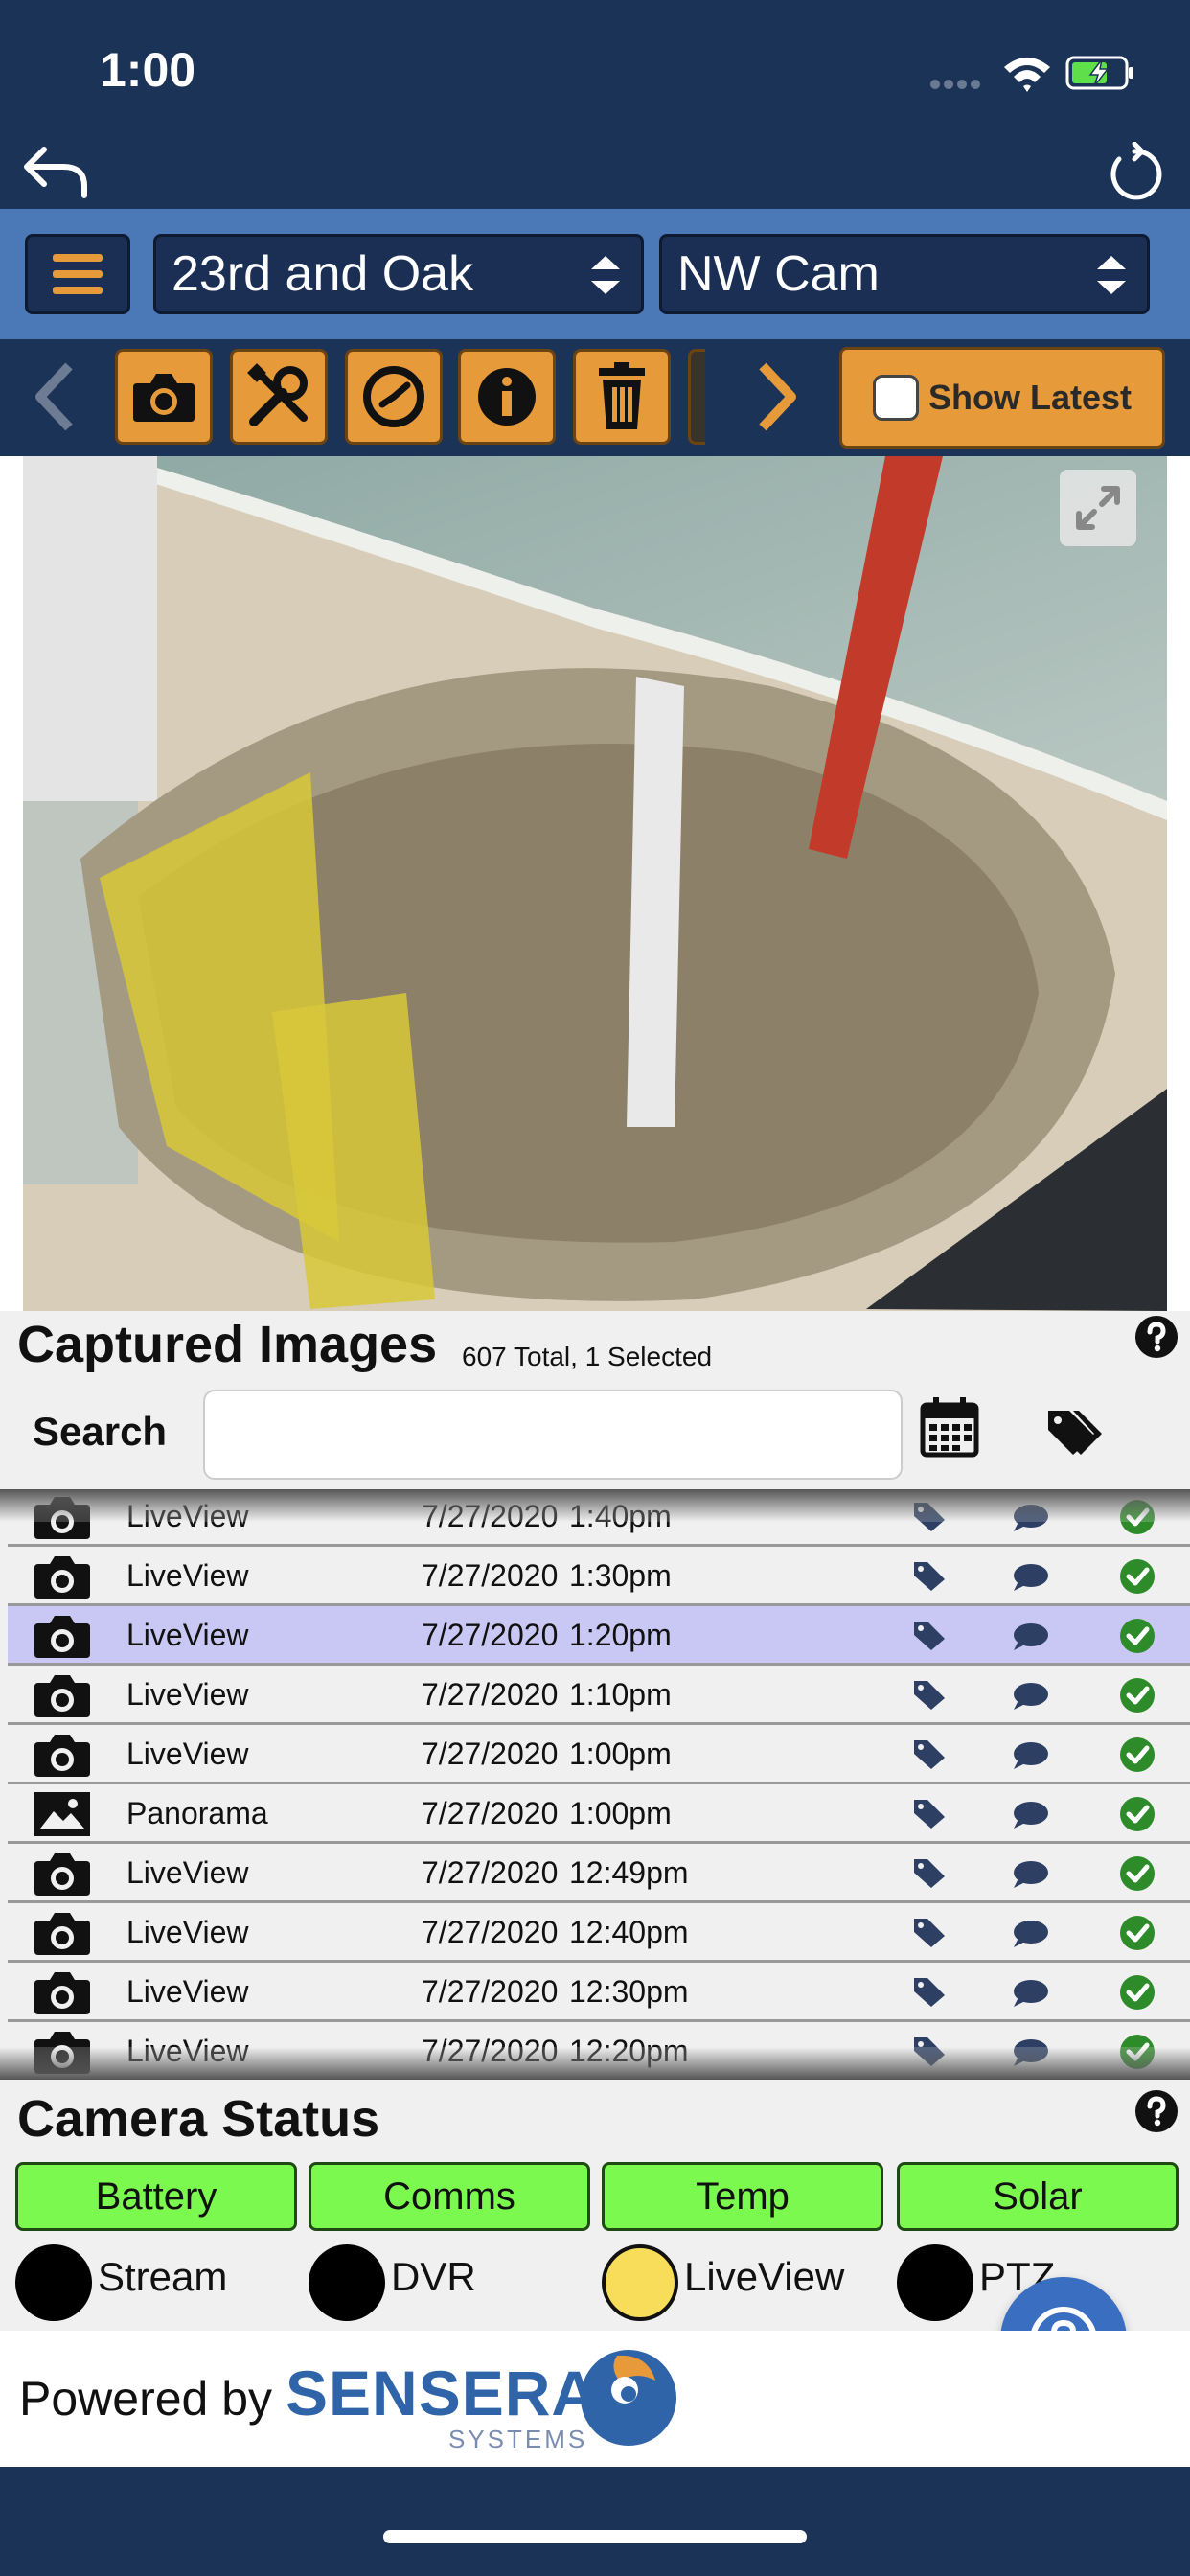 The width and height of the screenshot is (1190, 2576). What do you see at coordinates (629, 1932) in the screenshot?
I see `row-time: 12:40pm` at bounding box center [629, 1932].